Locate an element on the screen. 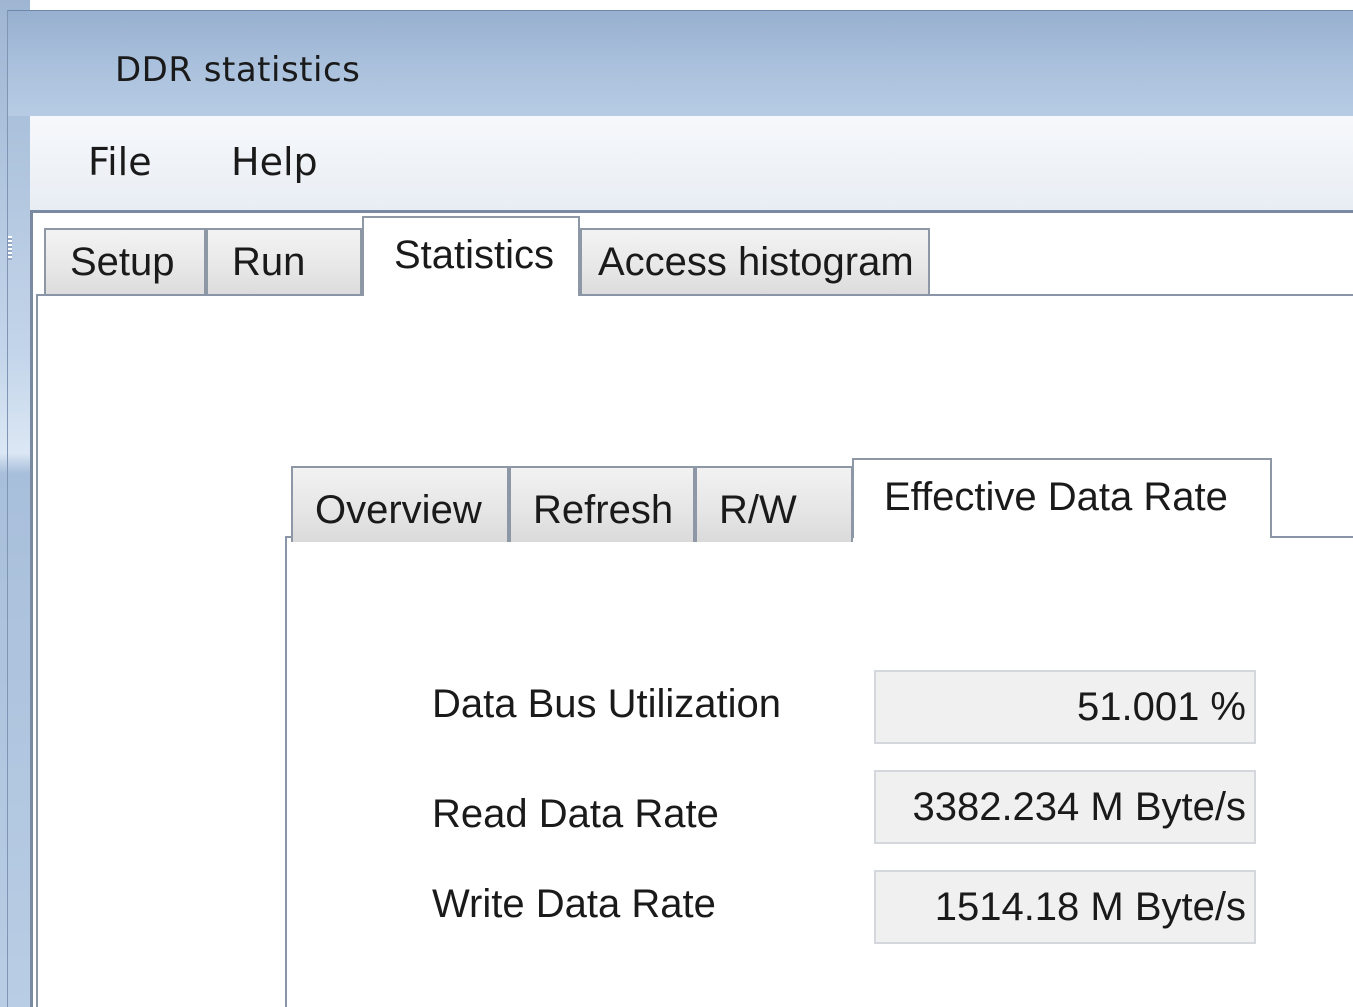 The width and height of the screenshot is (1353, 1007). window-frame-left is located at coordinates (15, 503).